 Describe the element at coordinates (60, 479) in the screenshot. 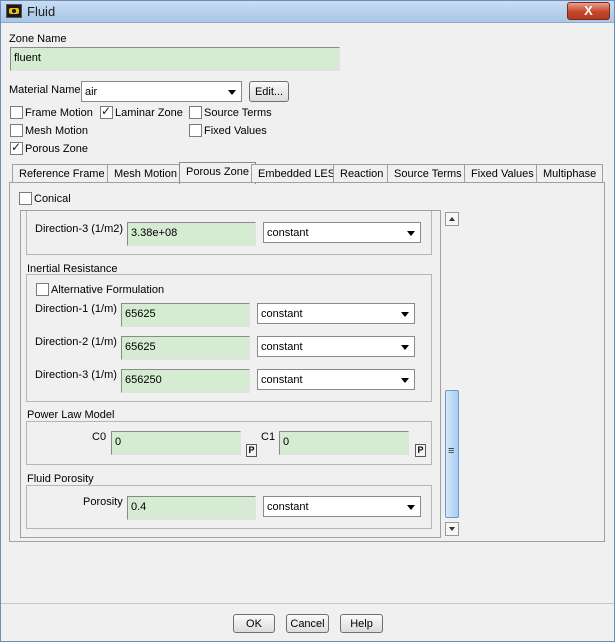

I see `fluid-porosity-title: Fluid Porosity` at that location.